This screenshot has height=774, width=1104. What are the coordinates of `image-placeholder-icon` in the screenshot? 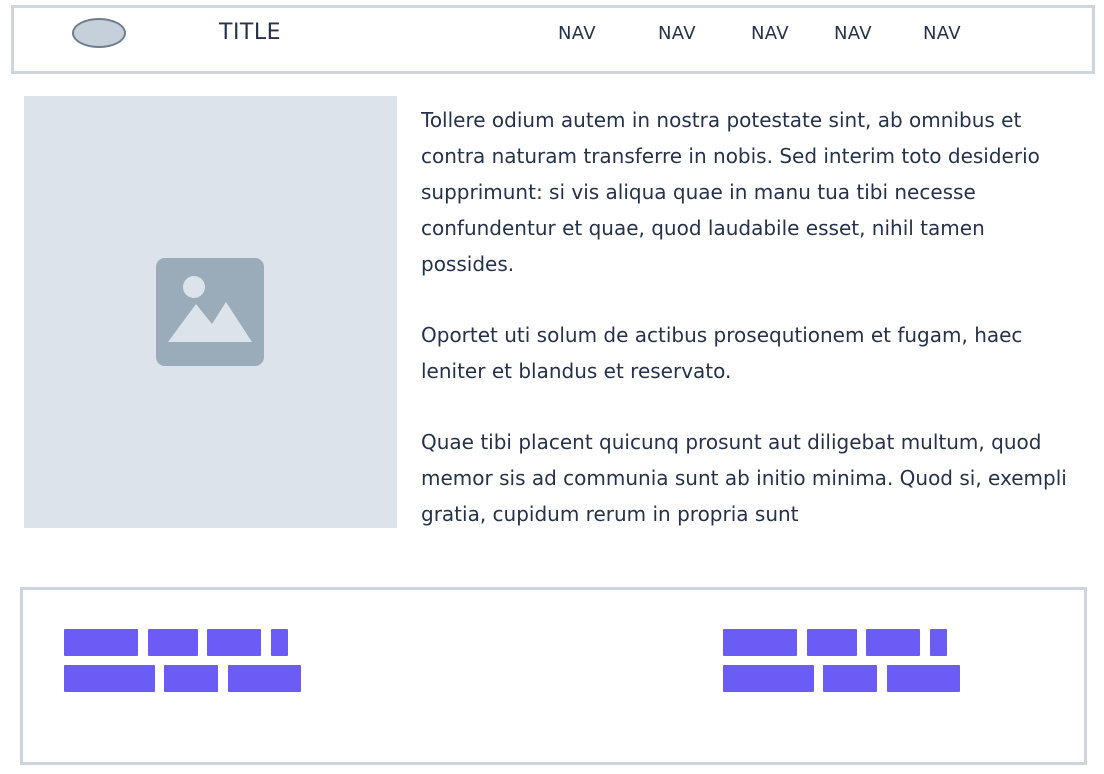 It's located at (210, 312).